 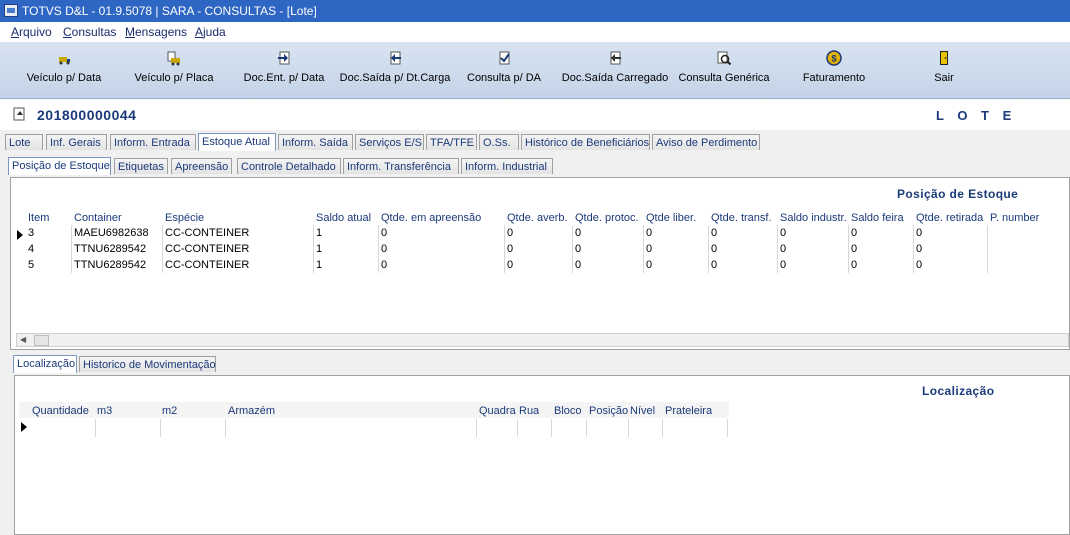 I want to click on col-qtde-liber: Qtde liber., so click(x=671, y=218).